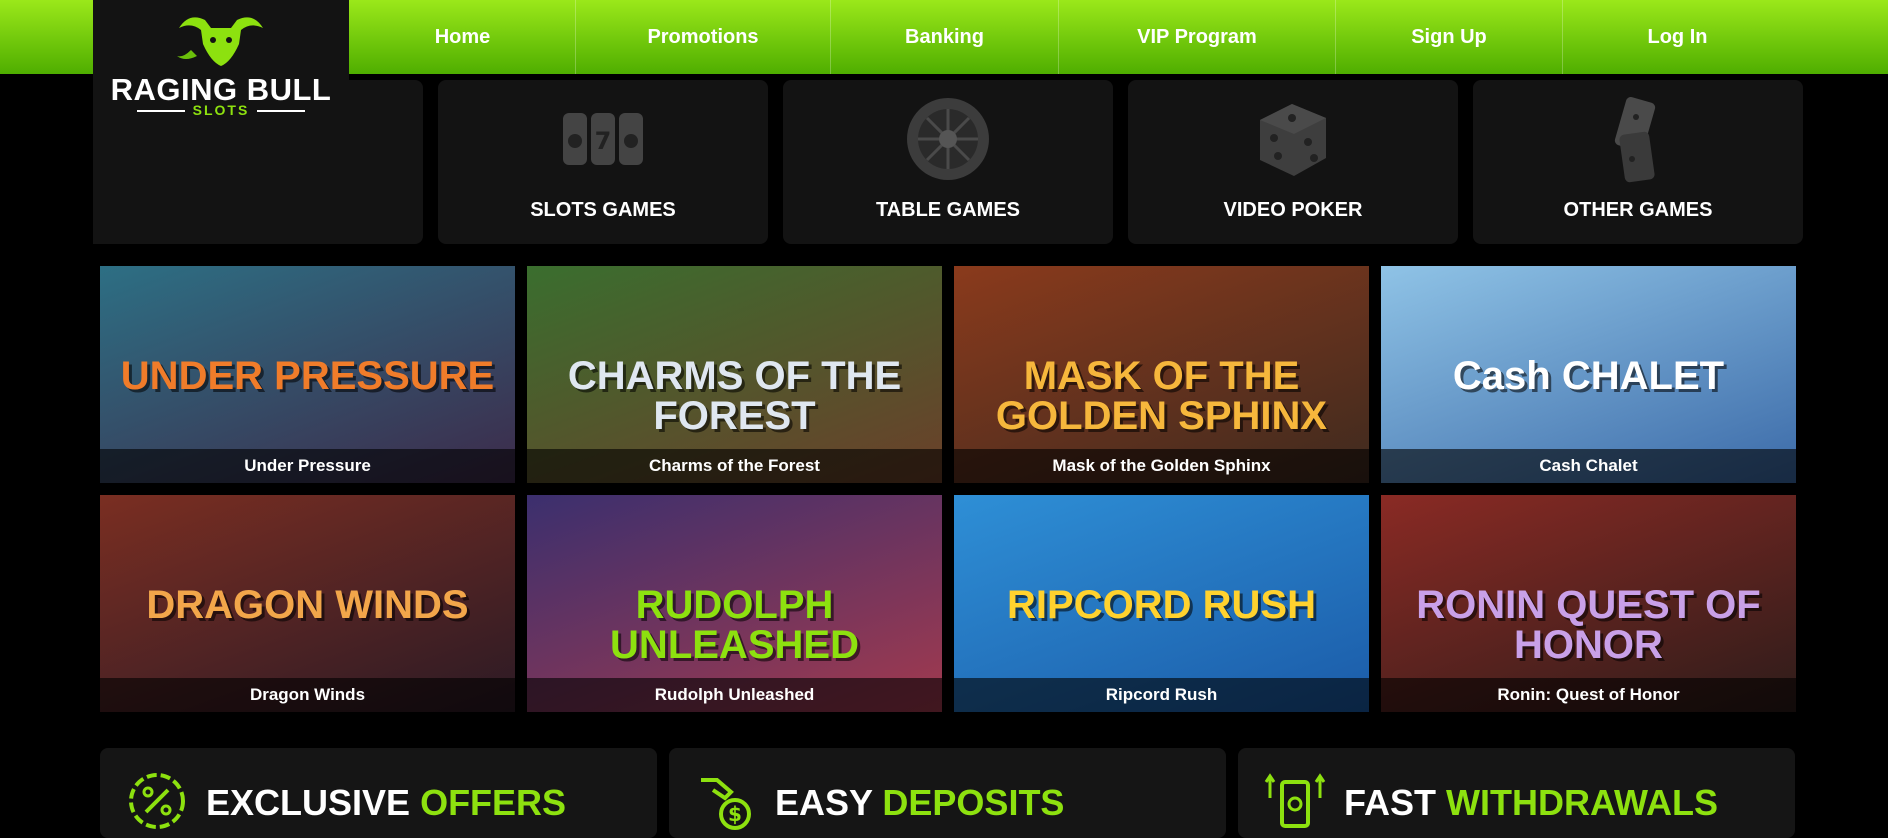  Describe the element at coordinates (1161, 466) in the screenshot. I see `game-caption: Mask of the Golden Sphinx` at that location.